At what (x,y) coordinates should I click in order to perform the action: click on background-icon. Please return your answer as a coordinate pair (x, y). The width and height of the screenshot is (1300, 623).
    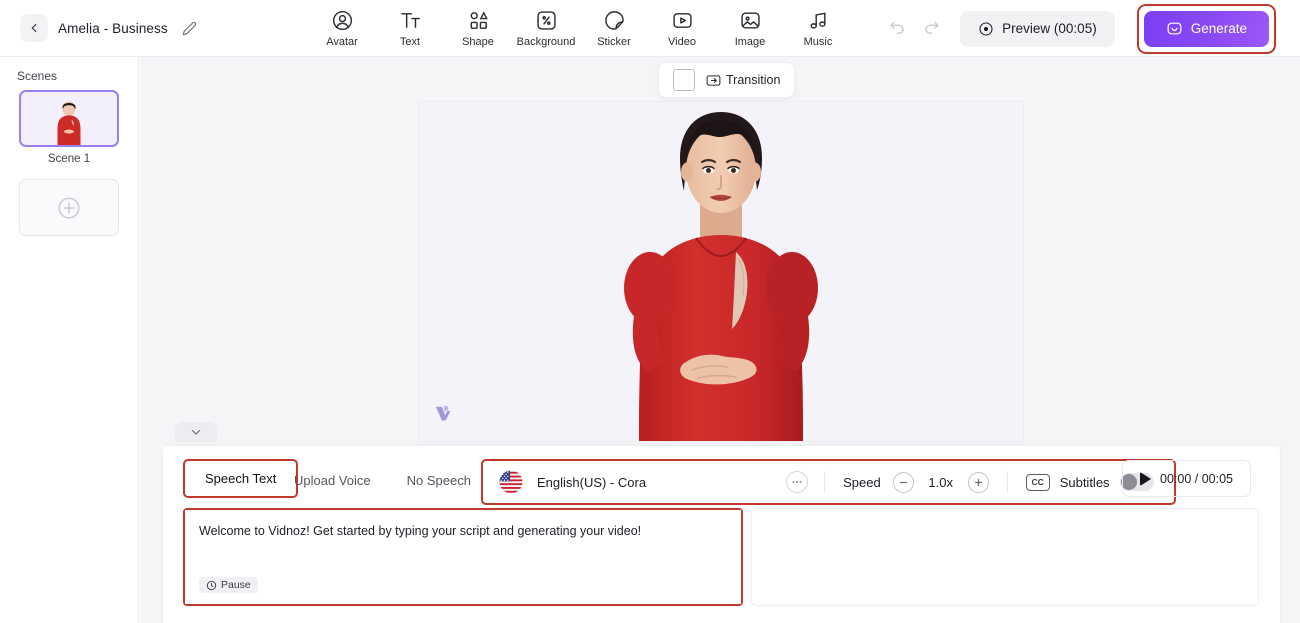
    Looking at the image, I should click on (546, 20).